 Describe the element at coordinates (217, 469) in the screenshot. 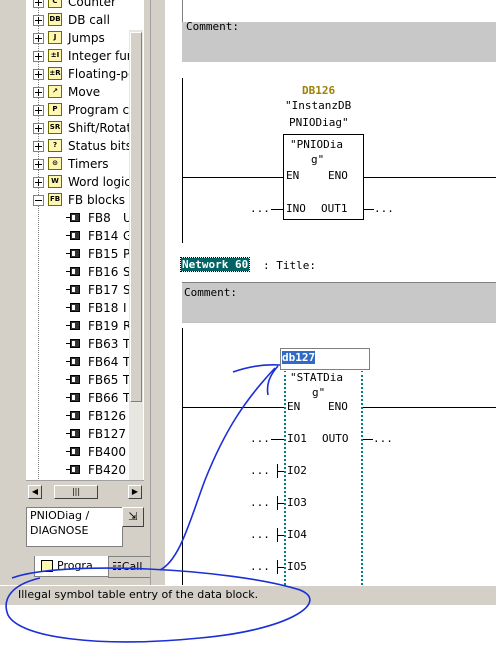

I see `annotation-arrow-line` at that location.